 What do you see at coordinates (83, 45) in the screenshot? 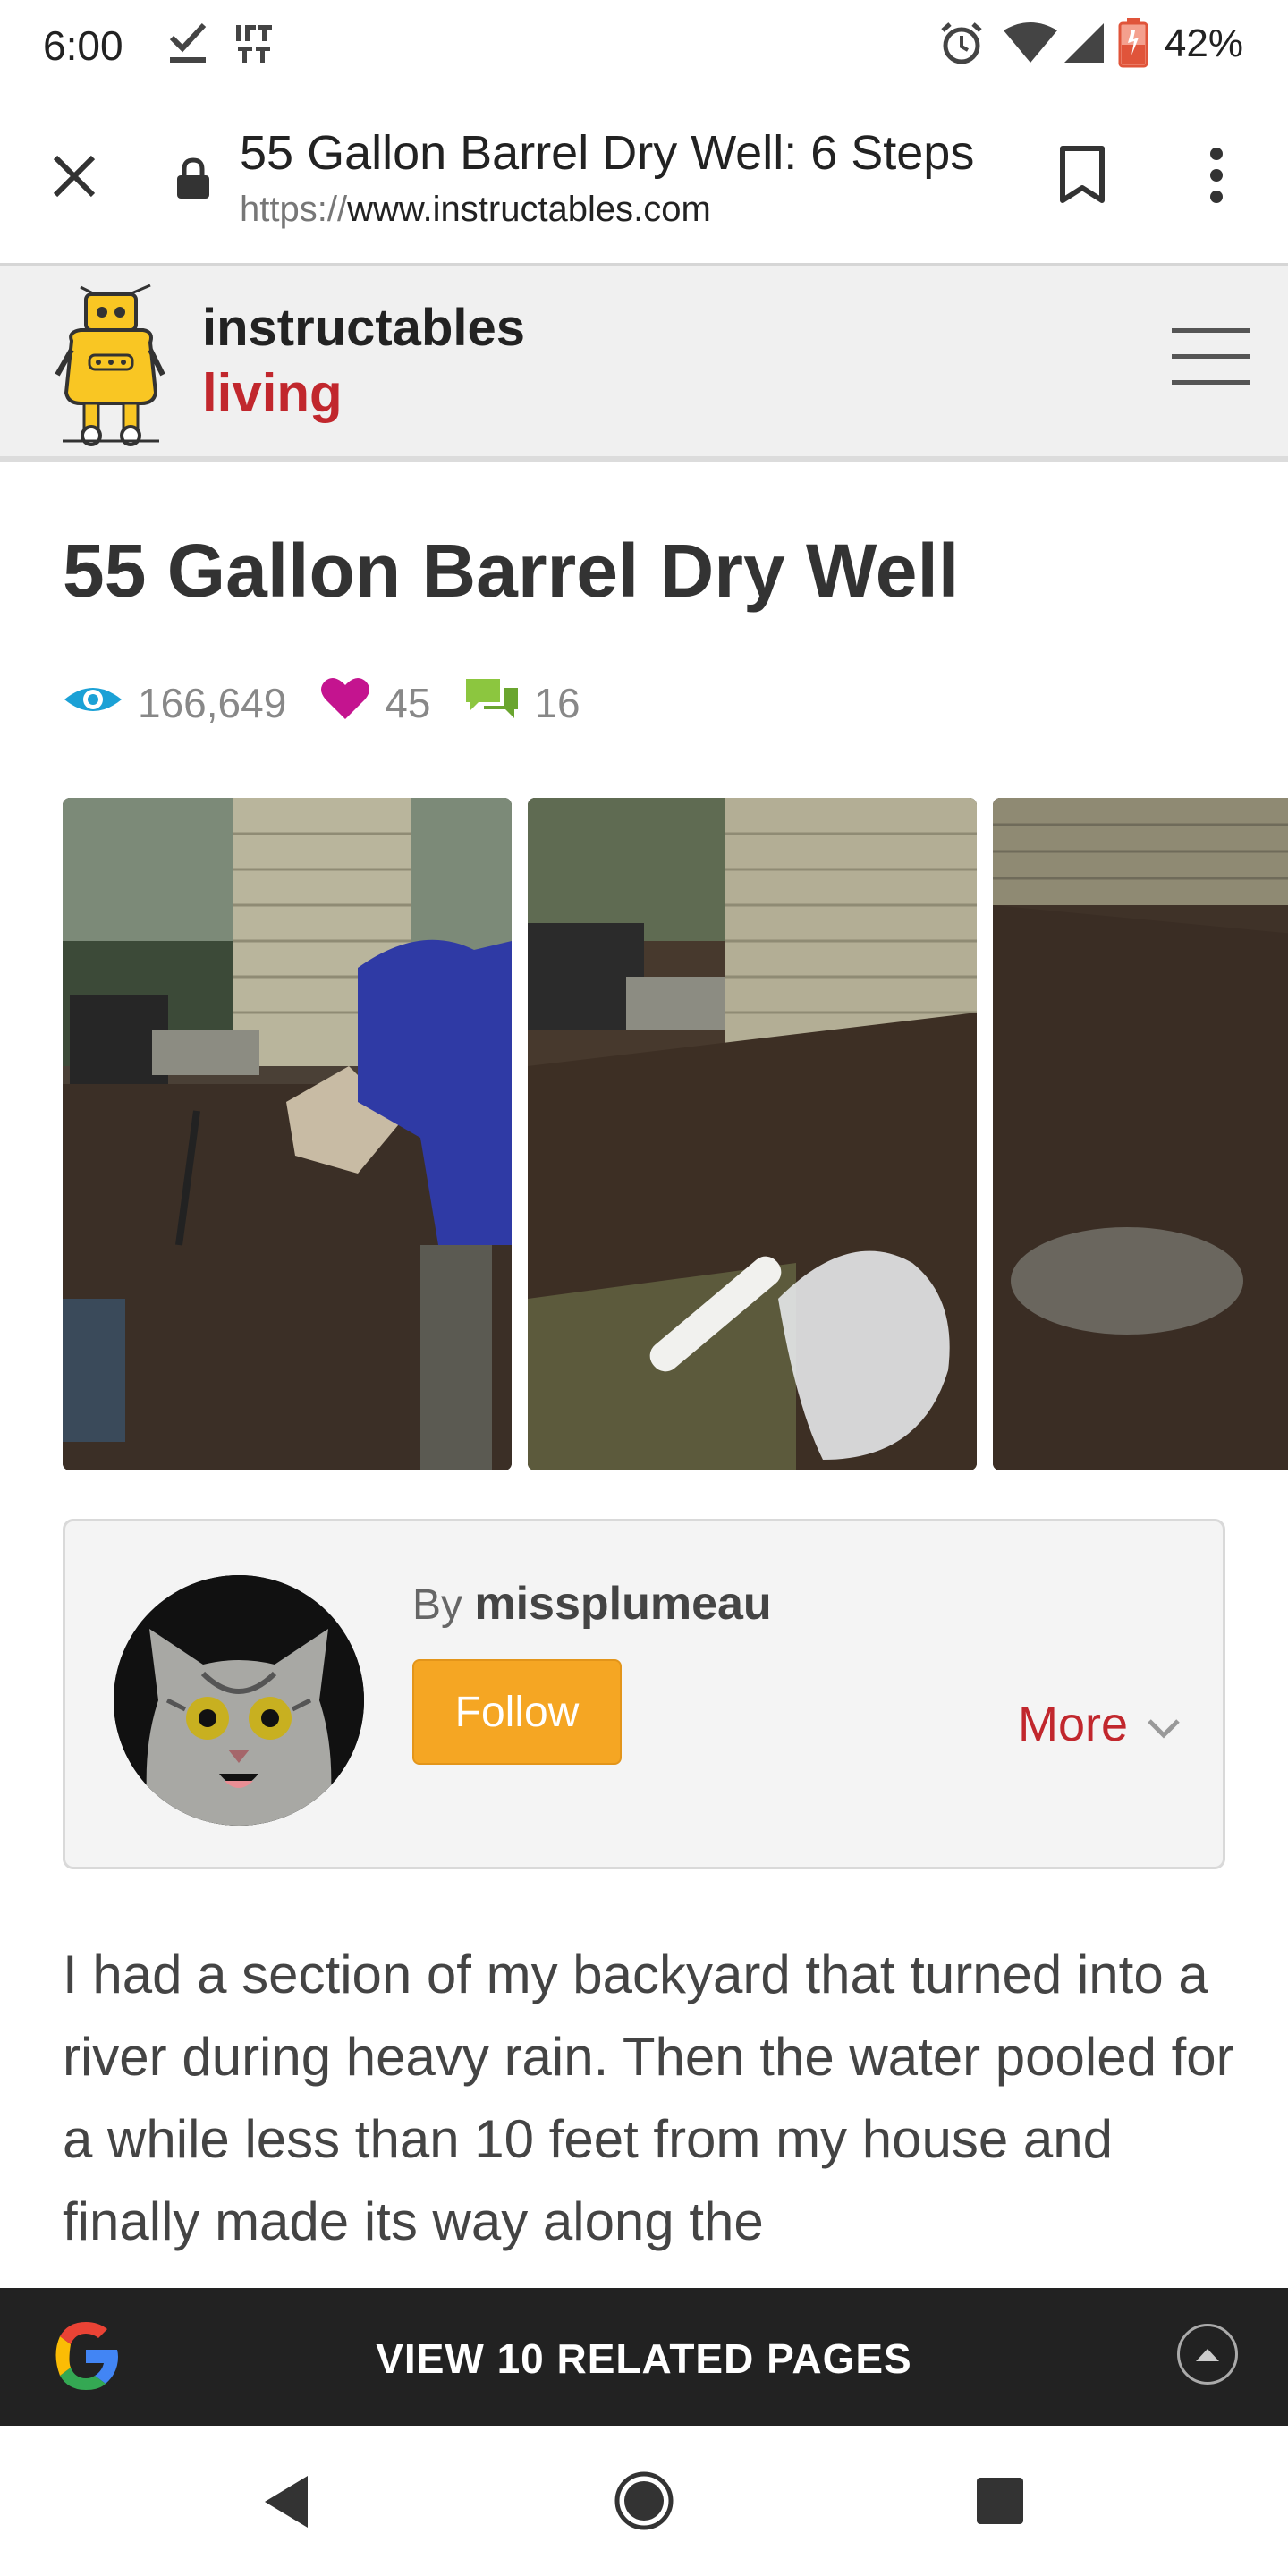
I see `status-time: 6:00` at bounding box center [83, 45].